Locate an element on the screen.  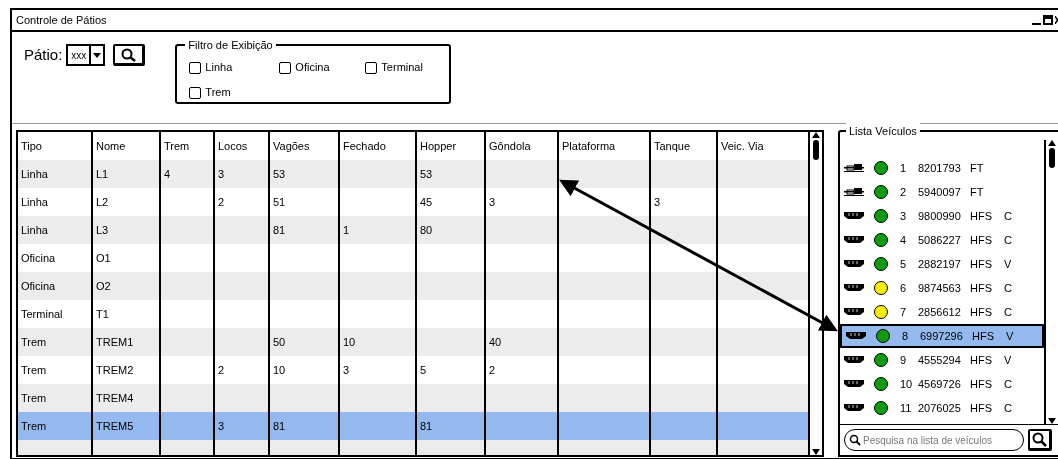
vehicle-code: 4569726 is located at coordinates (940, 384).